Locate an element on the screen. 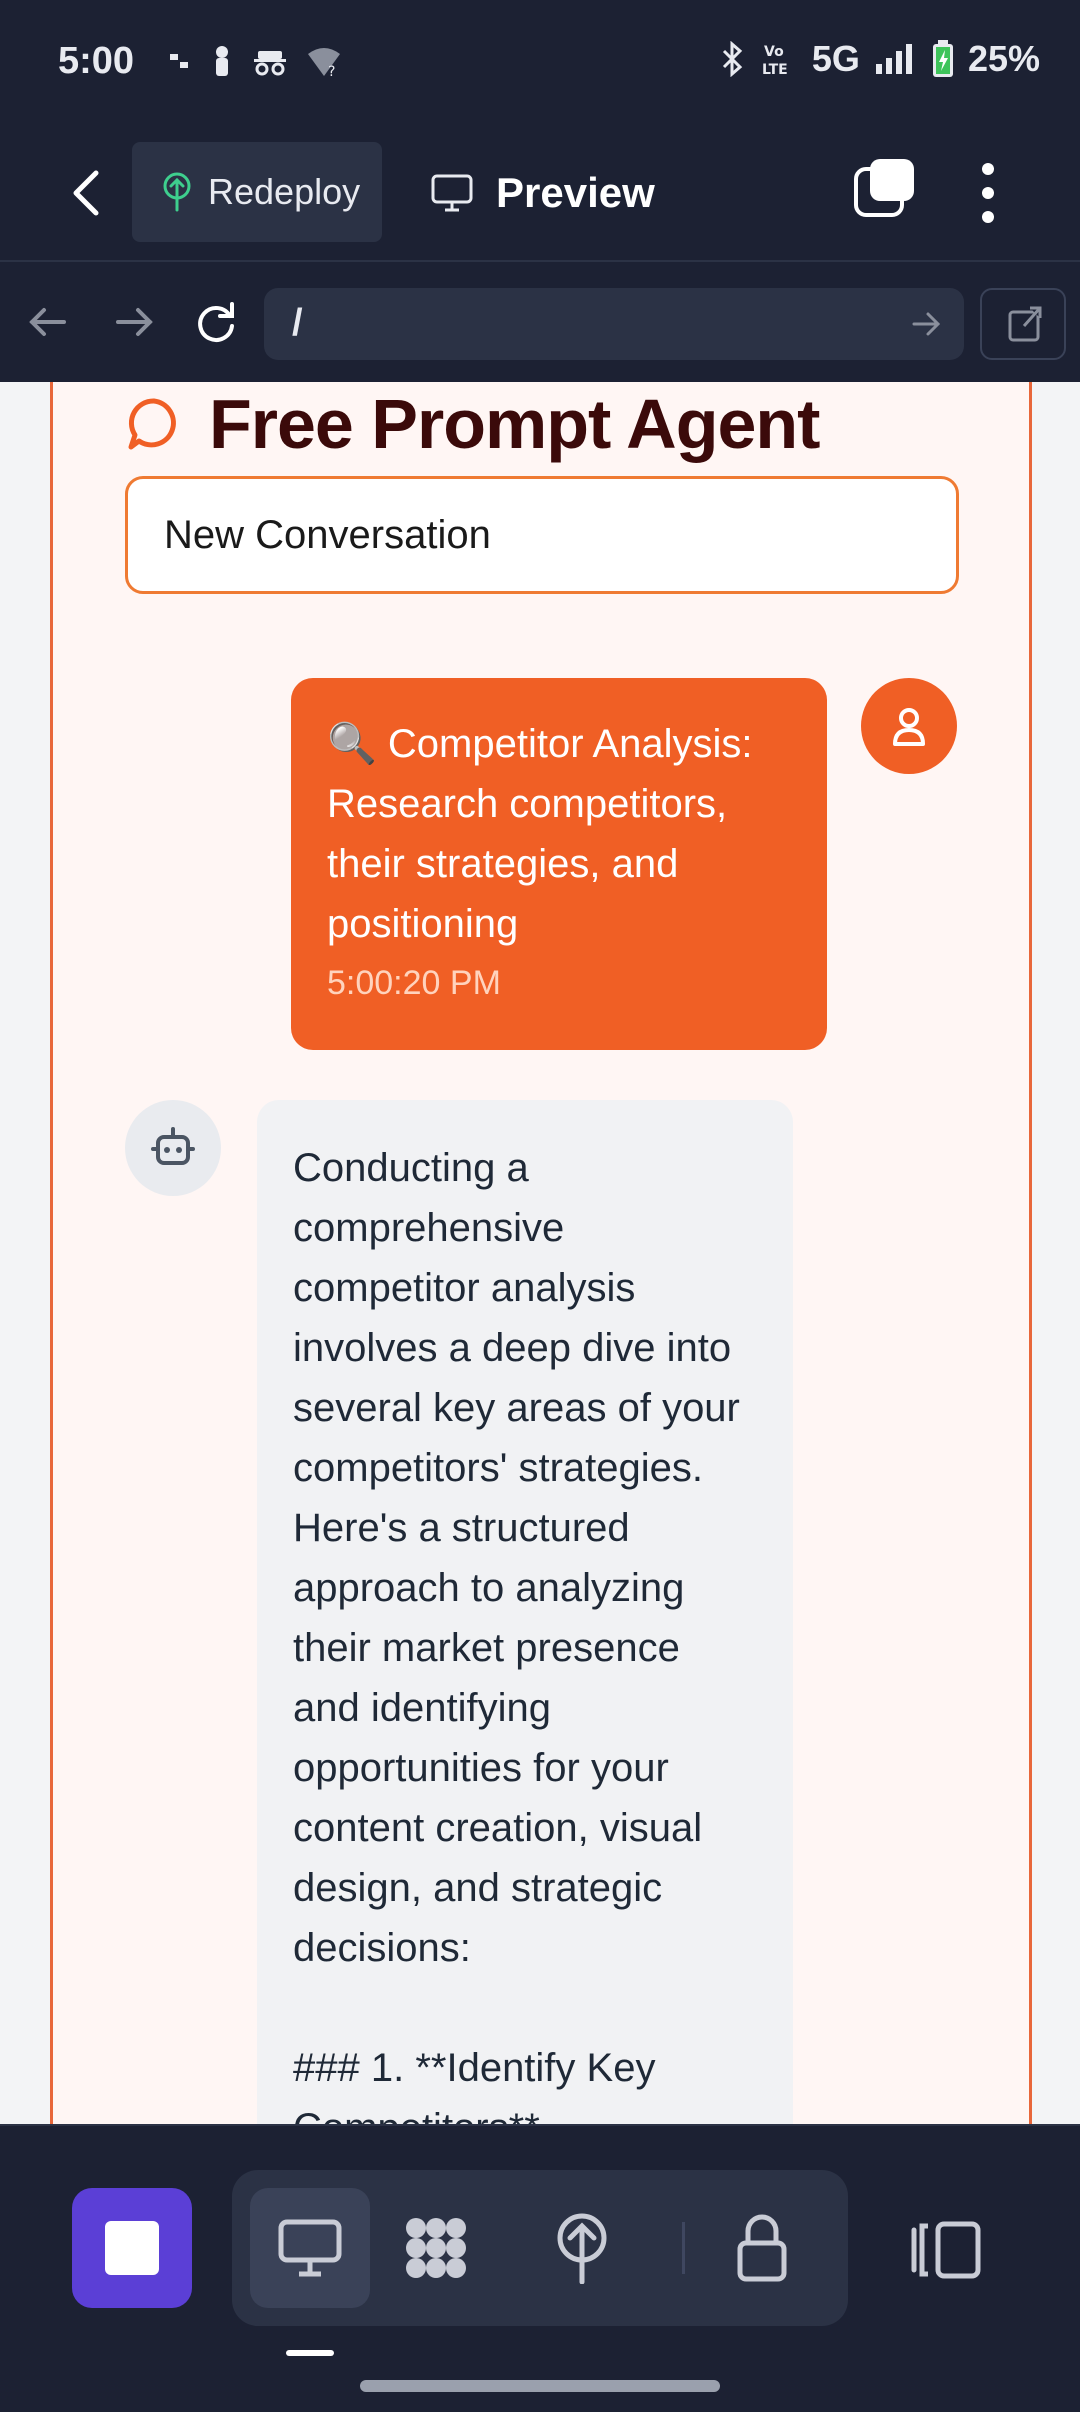 The height and width of the screenshot is (2412, 1080). wifi-unknown-icon: ? is located at coordinates (324, 63).